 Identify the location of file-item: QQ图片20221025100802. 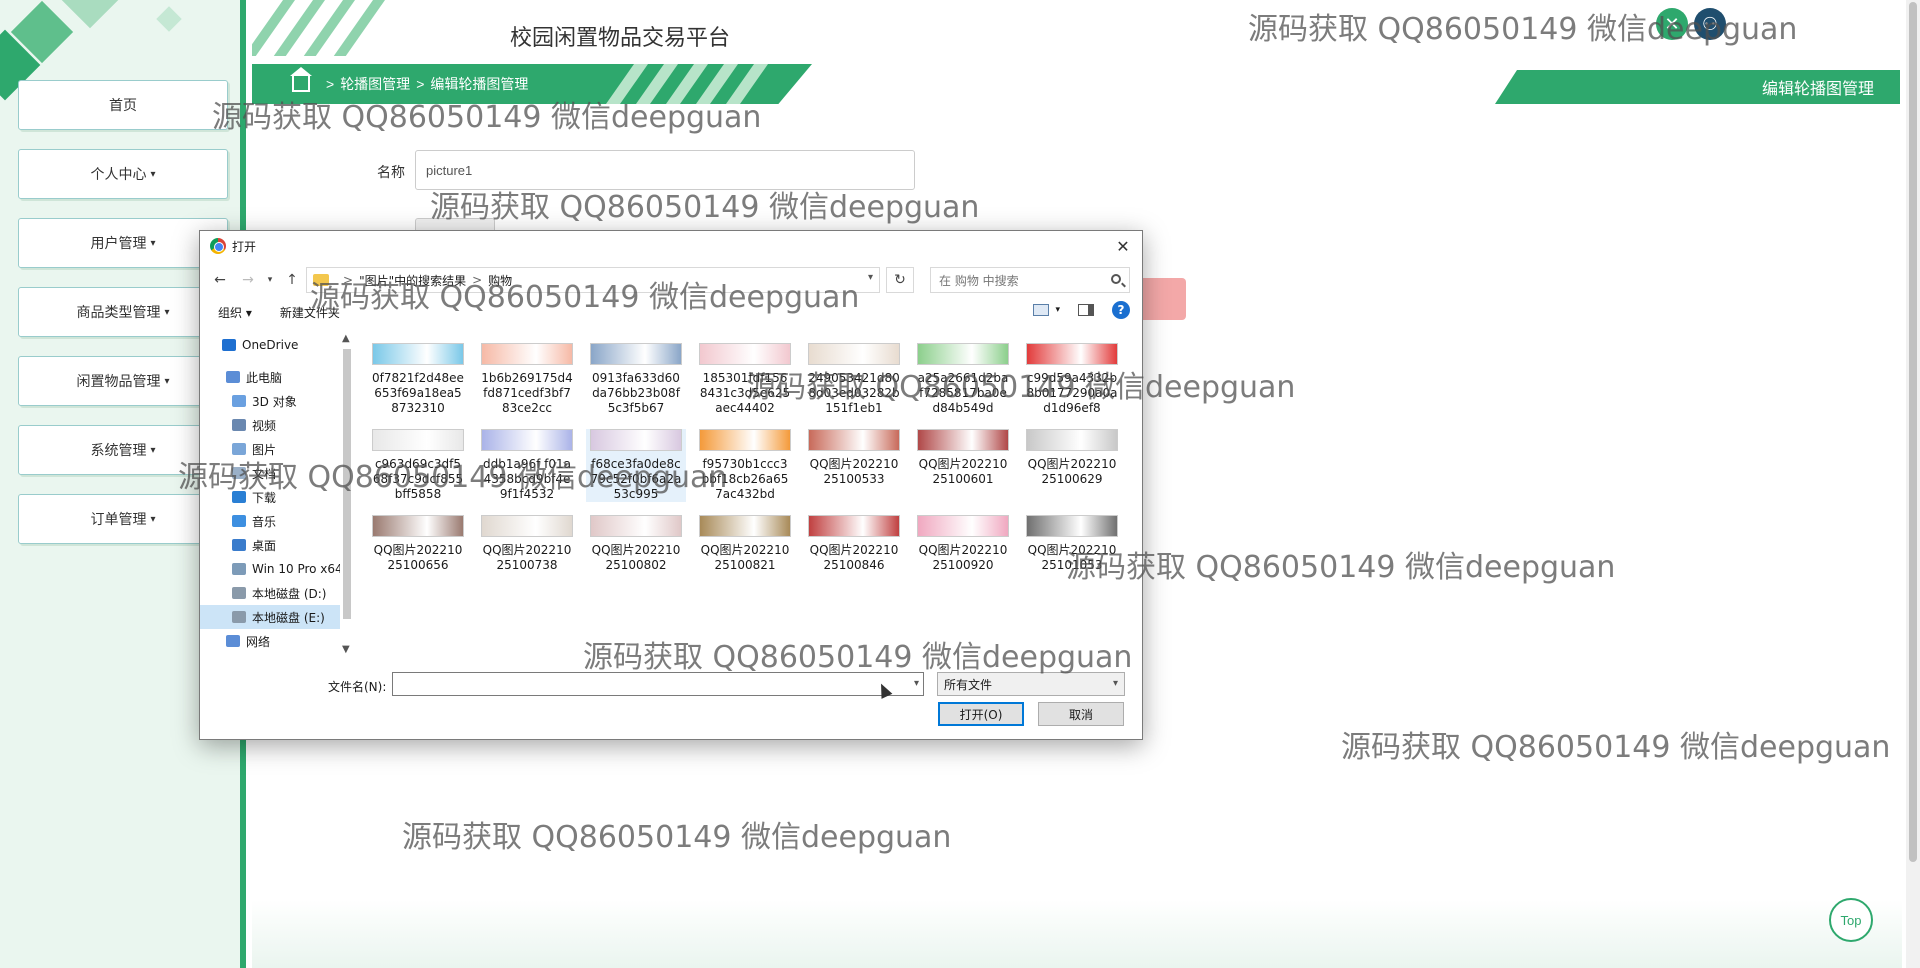
(636, 544).